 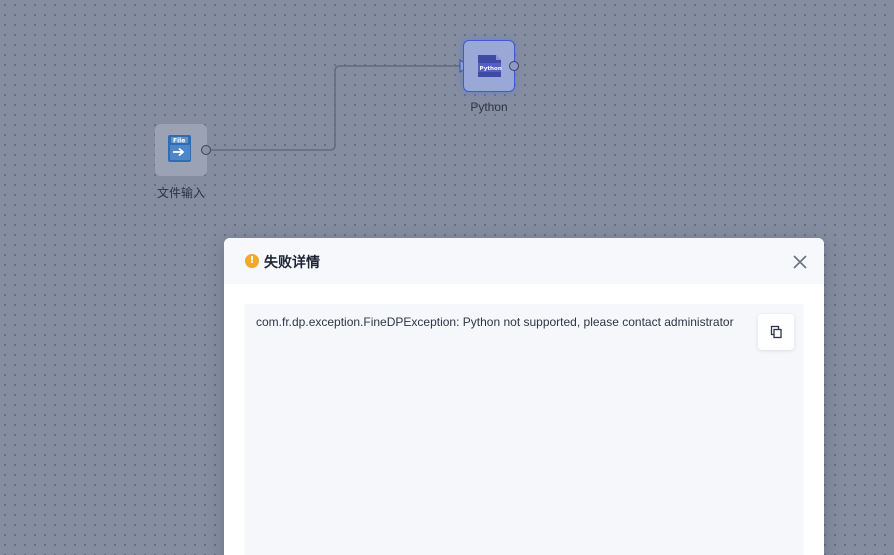 What do you see at coordinates (524, 261) in the screenshot?
I see `dialog-header: ! 失败详情` at bounding box center [524, 261].